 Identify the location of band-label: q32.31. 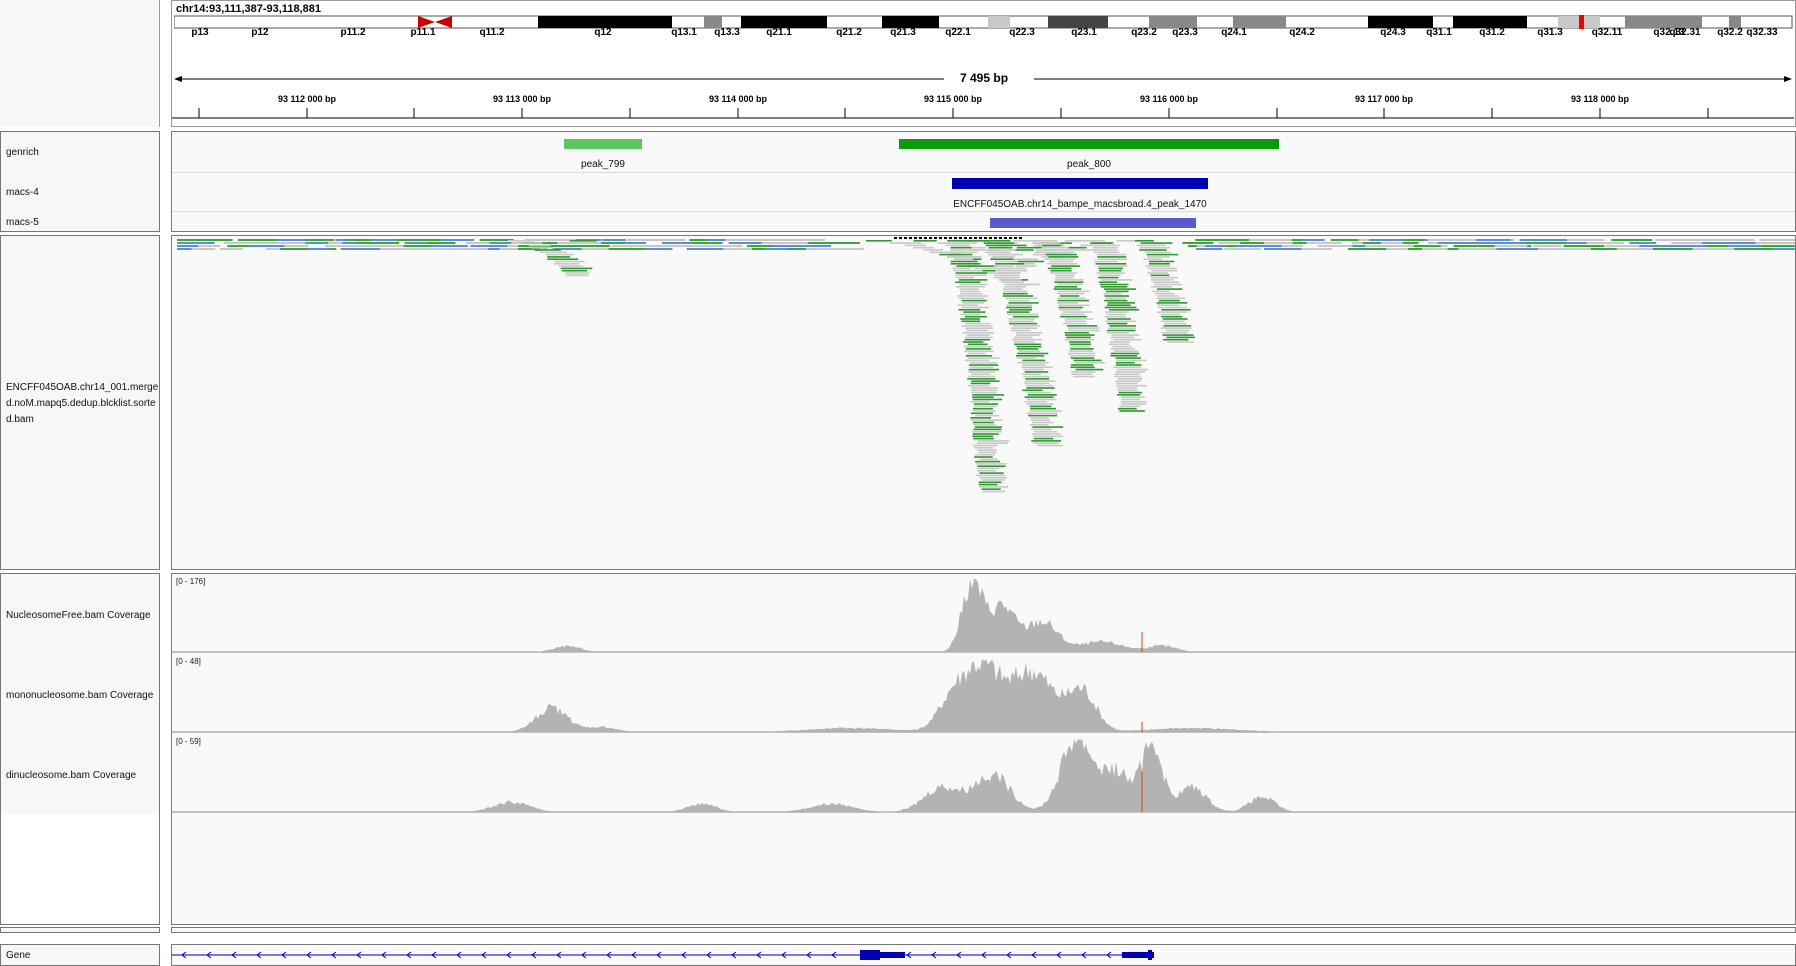
(1685, 32).